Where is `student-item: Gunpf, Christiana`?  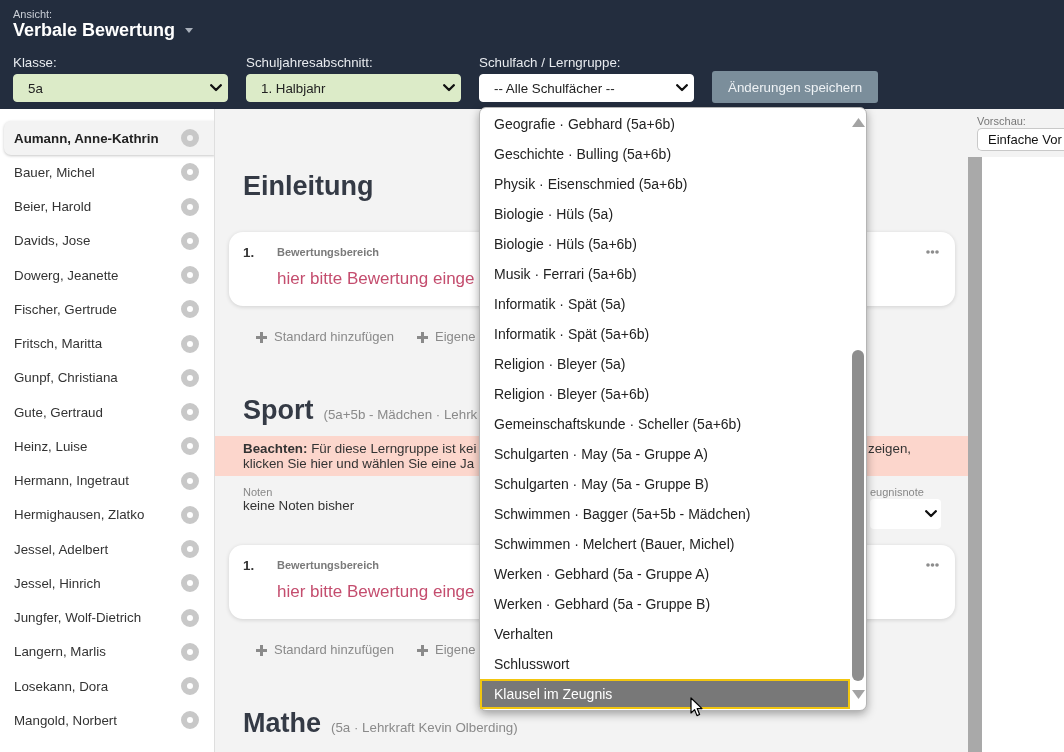
student-item: Gunpf, Christiana is located at coordinates (109, 377).